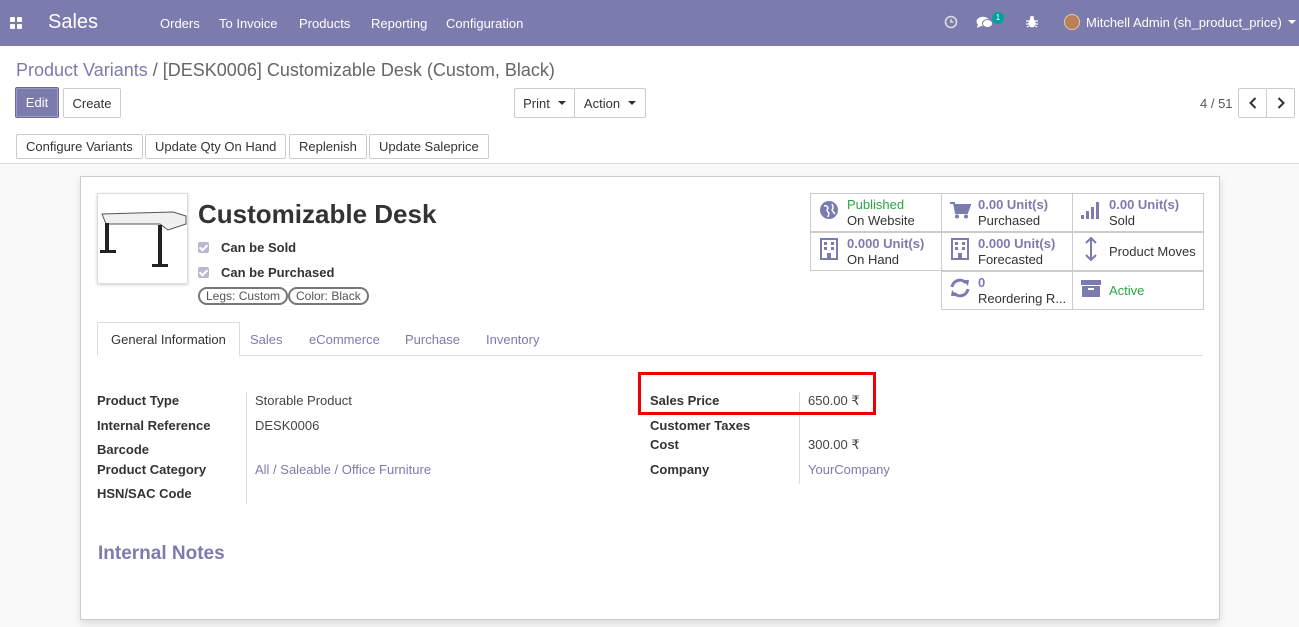 The height and width of the screenshot is (627, 1299). I want to click on attribute-tag-legs: Legs: Custom, so click(243, 296).